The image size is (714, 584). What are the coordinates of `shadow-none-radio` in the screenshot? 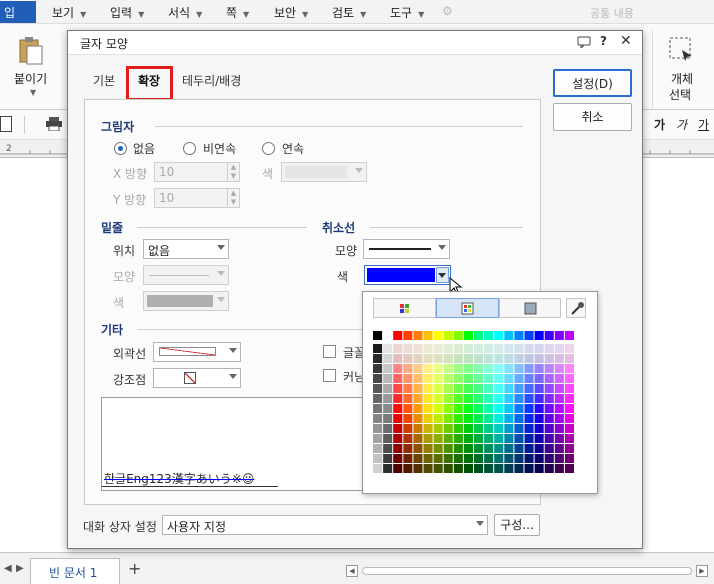 It's located at (120, 148).